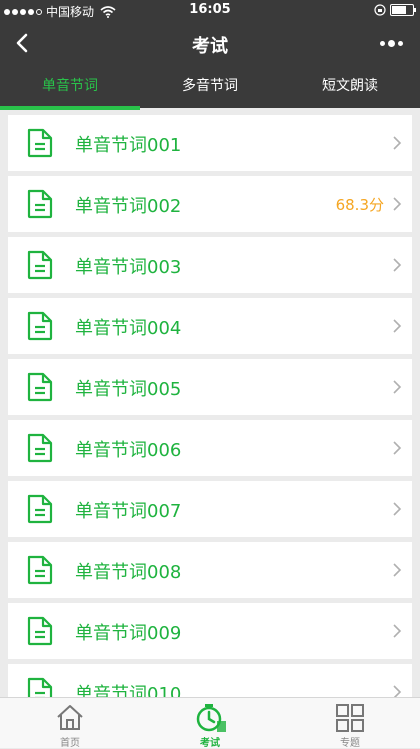 The image size is (420, 749). Describe the element at coordinates (70, 88) in the screenshot. I see `tab-single-syllable: 单音节词` at that location.